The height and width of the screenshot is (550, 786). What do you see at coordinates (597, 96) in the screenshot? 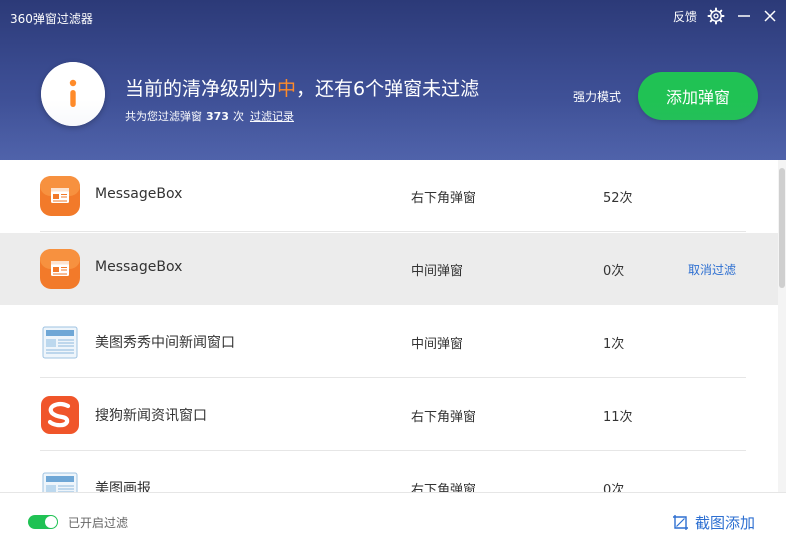
I see `strong-mode-link: 强力模式` at bounding box center [597, 96].